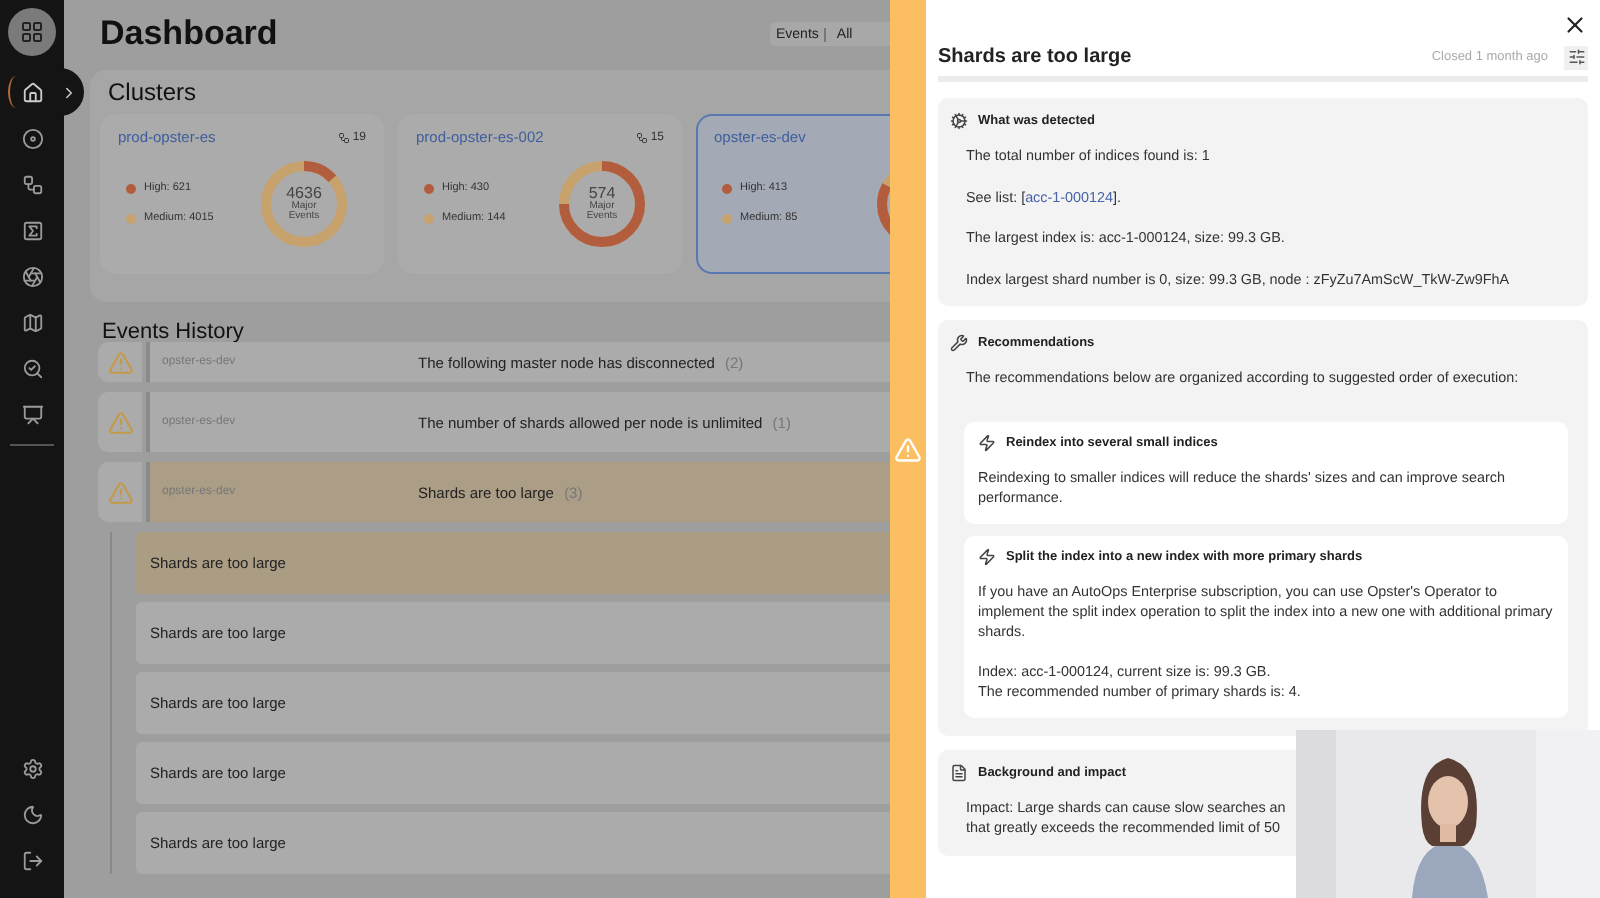 The width and height of the screenshot is (1600, 898). I want to click on events-total: 4636, so click(304, 192).